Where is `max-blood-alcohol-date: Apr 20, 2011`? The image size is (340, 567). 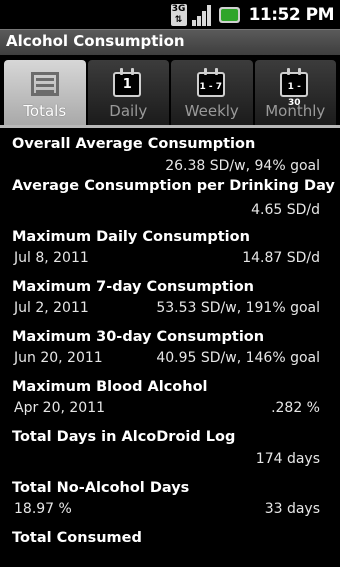 max-blood-alcohol-date: Apr 20, 2011 is located at coordinates (60, 408).